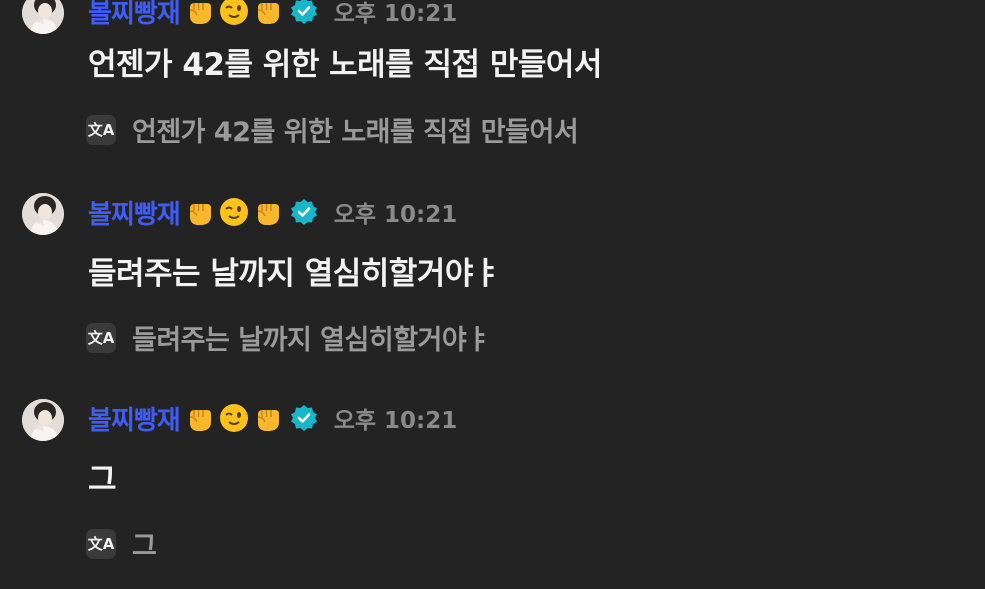 The image size is (985, 589). I want to click on translation-text: 언젠가 42를 위한 노래를 직접 만들어서, so click(355, 132).